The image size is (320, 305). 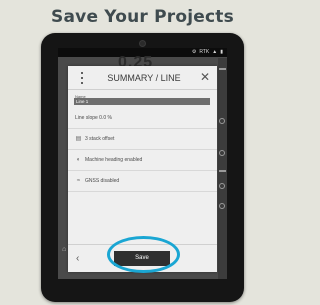 I want to click on menu-icon, so click(x=222, y=69).